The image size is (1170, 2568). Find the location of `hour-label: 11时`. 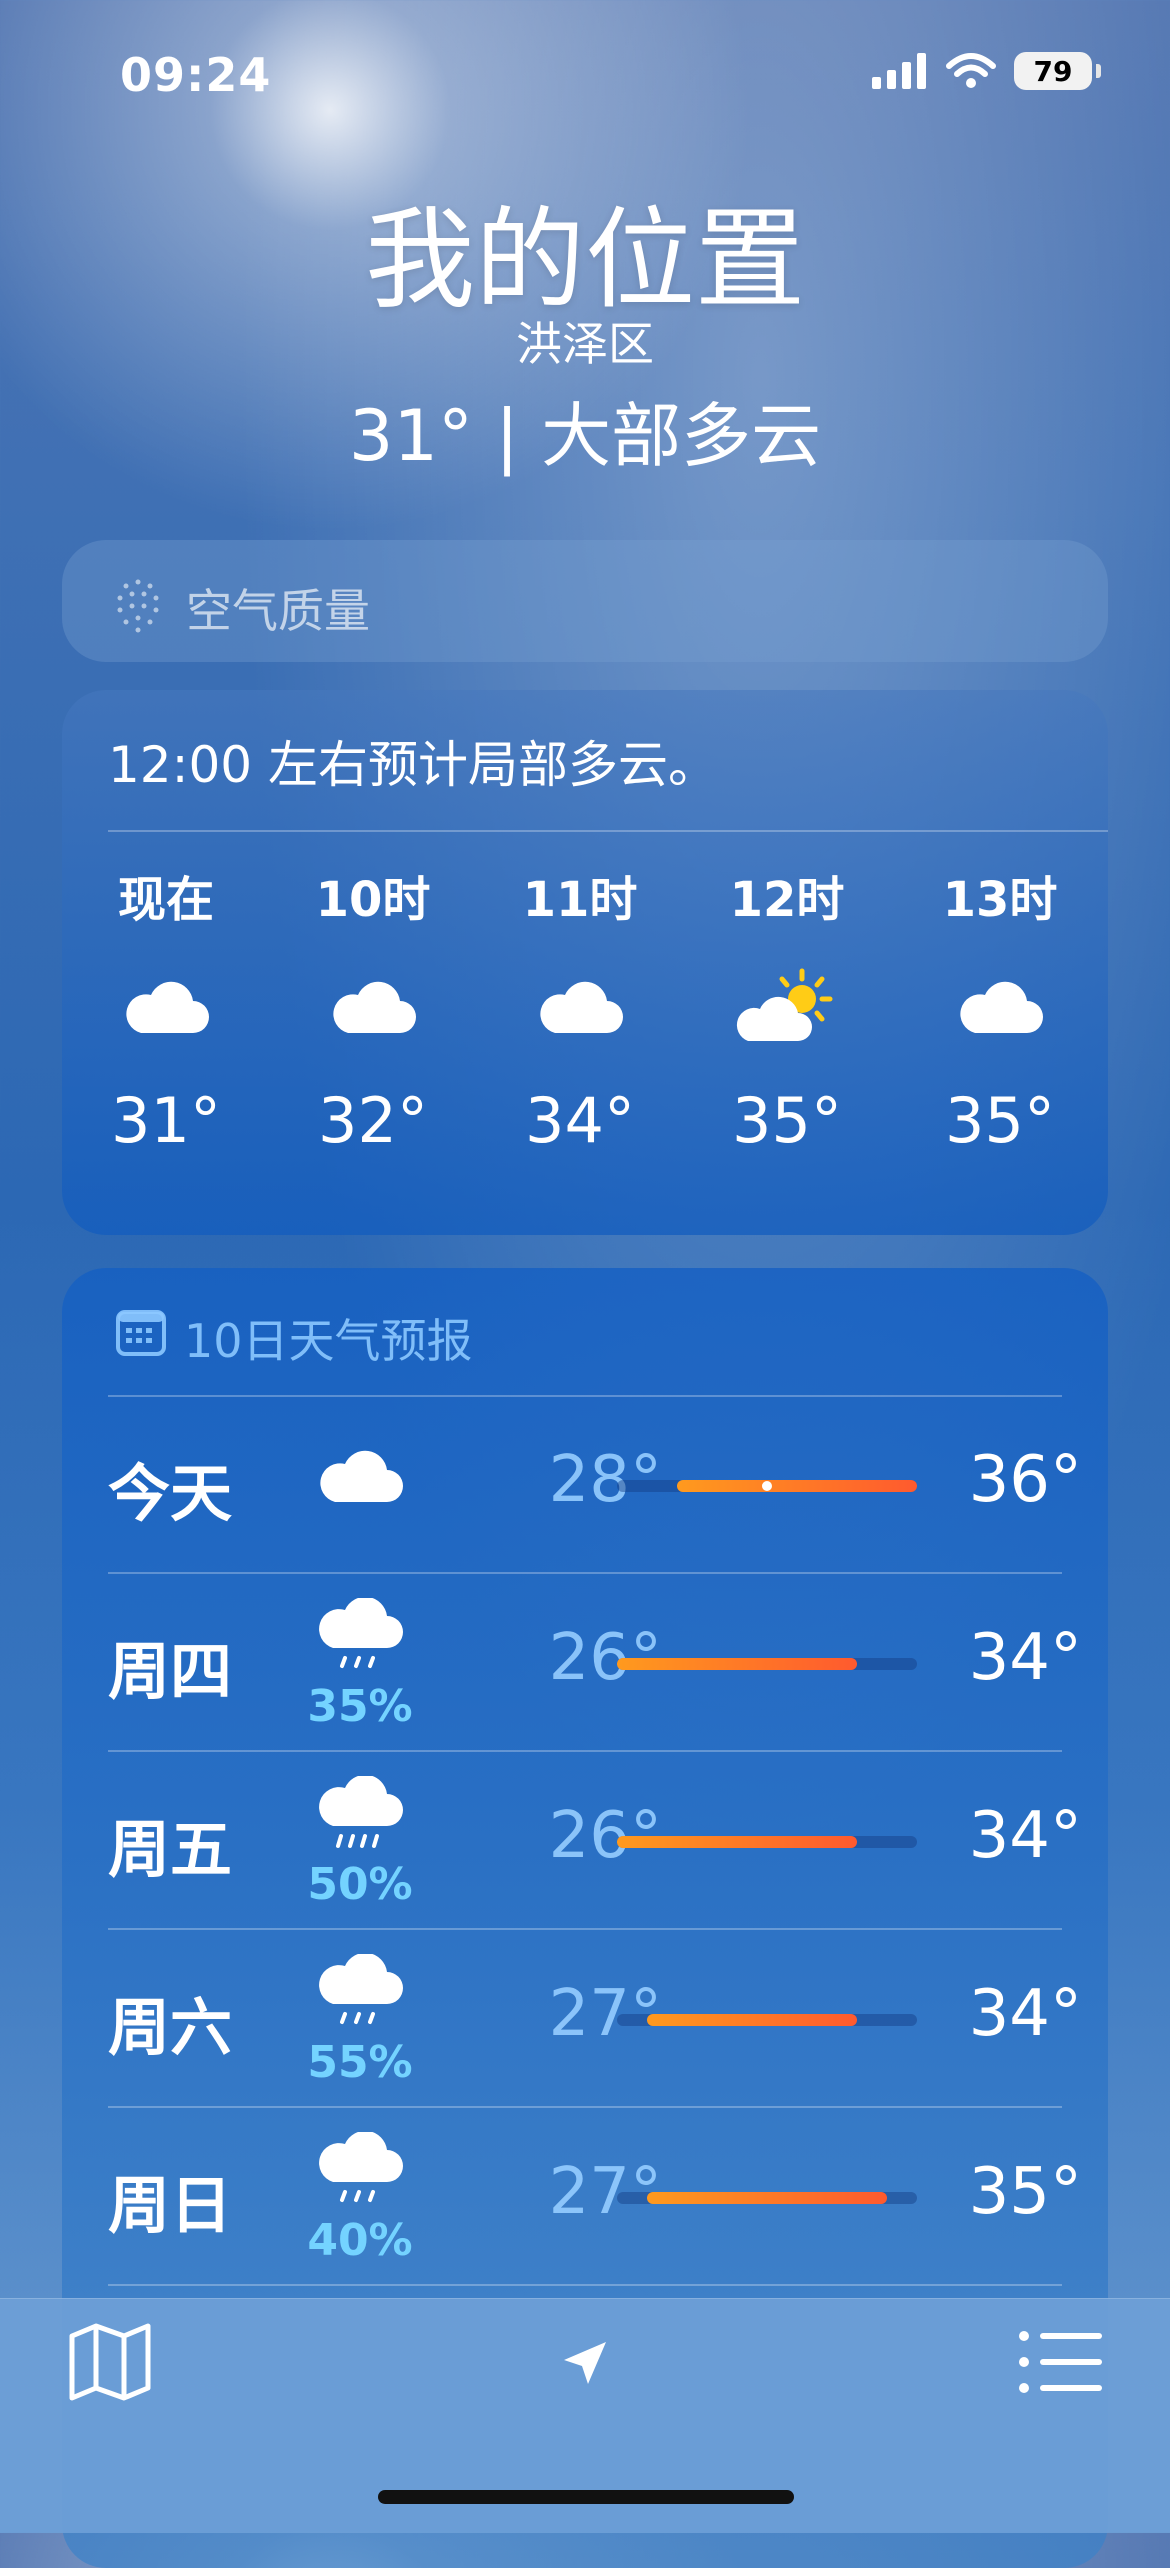

hour-label: 11时 is located at coordinates (580, 900).